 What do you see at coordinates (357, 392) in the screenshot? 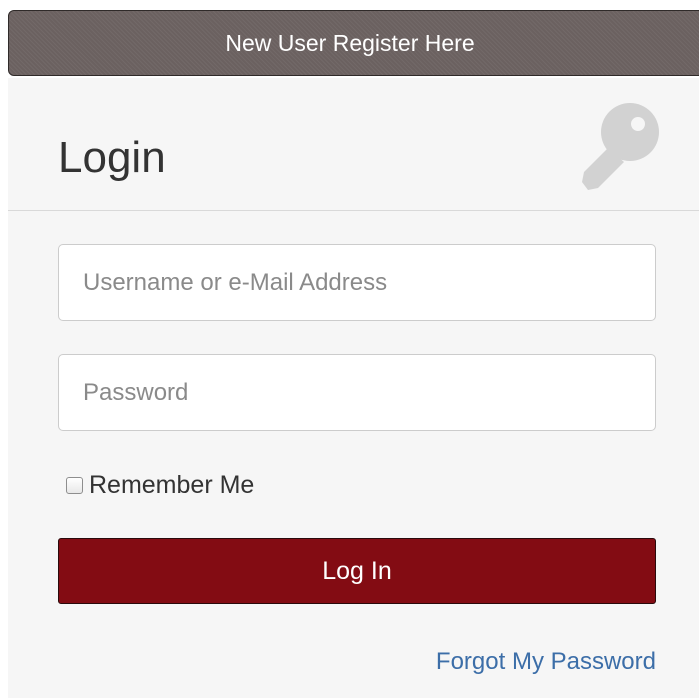
I see `password-input` at bounding box center [357, 392].